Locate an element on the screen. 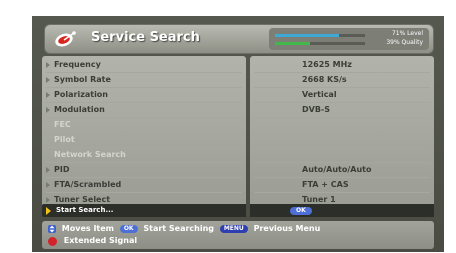 The width and height of the screenshot is (456, 253). menu-row: PID is located at coordinates (144, 170).